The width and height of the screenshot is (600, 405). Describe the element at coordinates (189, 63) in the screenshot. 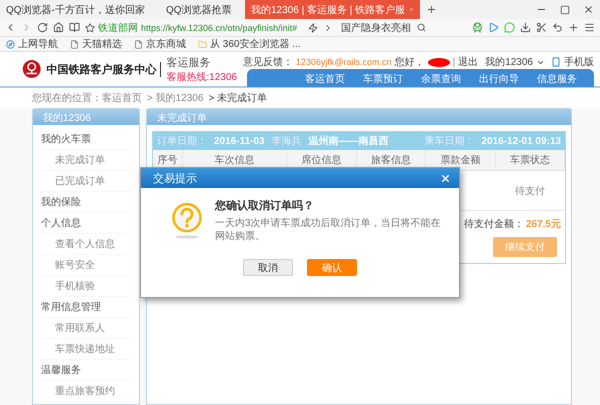

I see `section-title: 客运服务` at that location.